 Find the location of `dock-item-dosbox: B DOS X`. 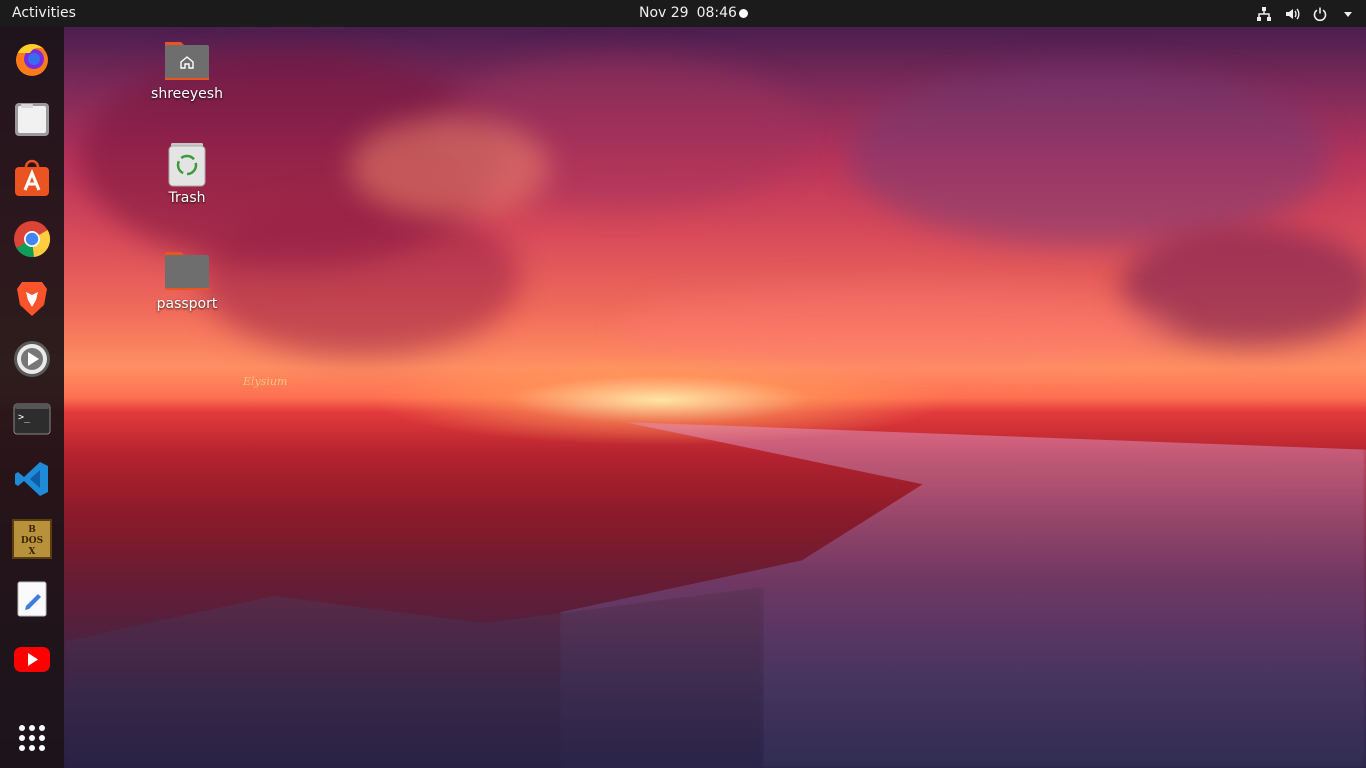

dock-item-dosbox: B DOS X is located at coordinates (32, 539).